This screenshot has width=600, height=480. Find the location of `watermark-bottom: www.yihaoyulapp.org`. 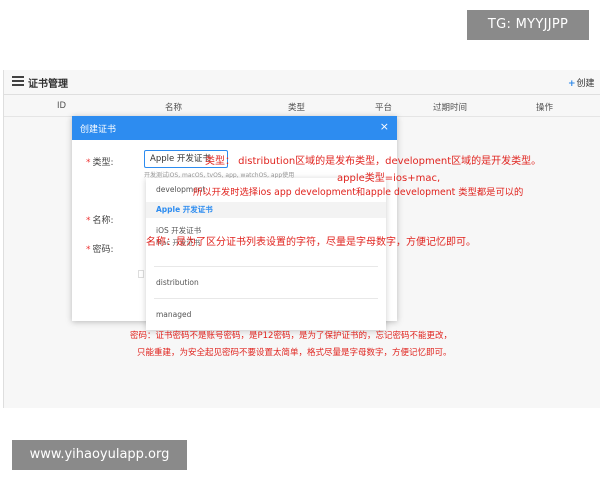

watermark-bottom: www.yihaoyulapp.org is located at coordinates (99, 455).